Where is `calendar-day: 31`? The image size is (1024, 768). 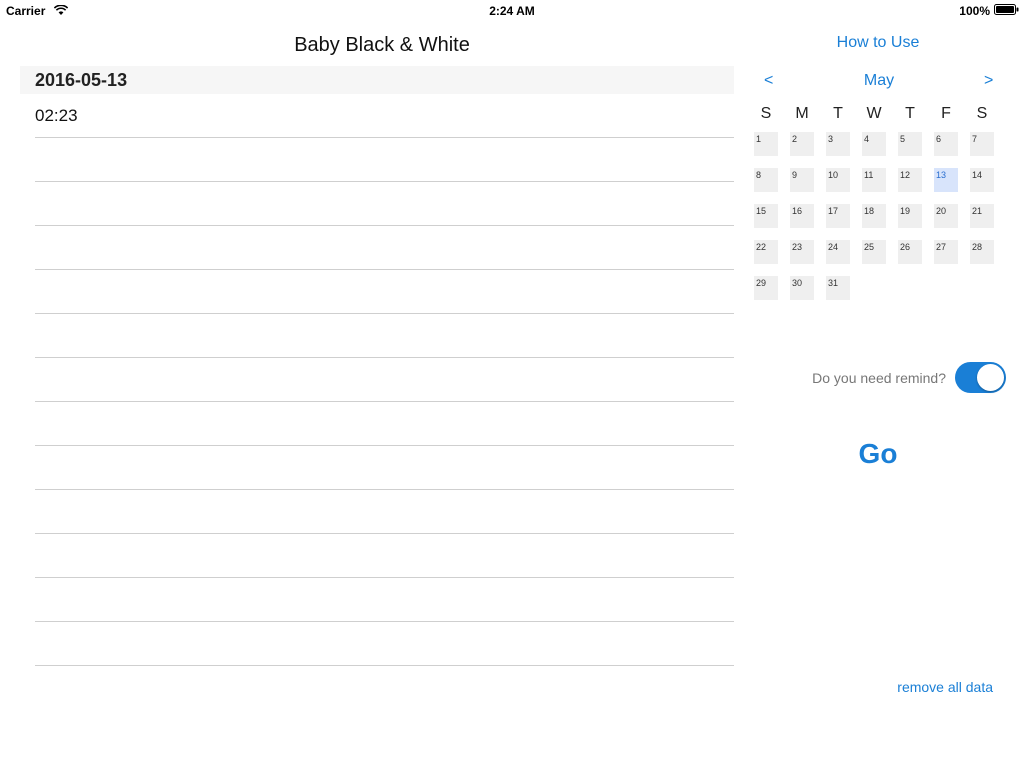 calendar-day: 31 is located at coordinates (838, 288).